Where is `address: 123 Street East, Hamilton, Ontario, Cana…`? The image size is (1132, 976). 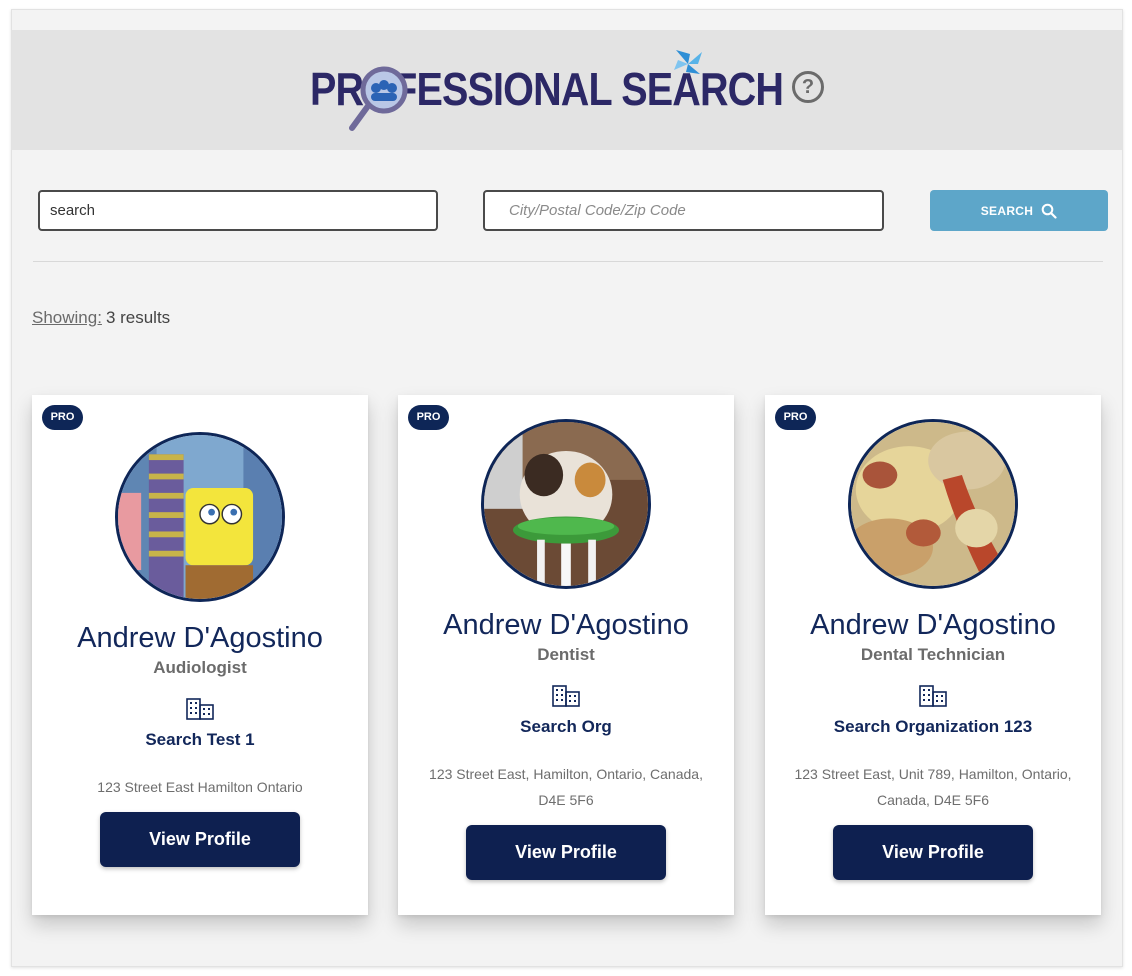
address: 123 Street East, Hamilton, Ontario, Cana… is located at coordinates (566, 787).